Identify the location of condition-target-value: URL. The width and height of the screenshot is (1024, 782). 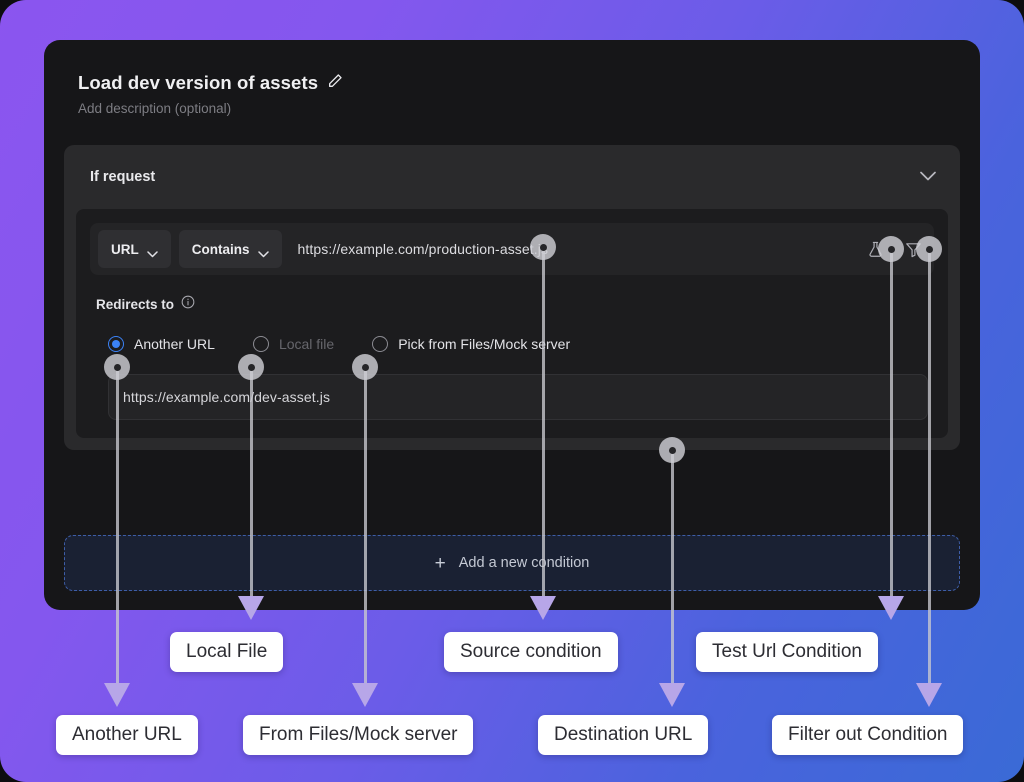
(125, 249).